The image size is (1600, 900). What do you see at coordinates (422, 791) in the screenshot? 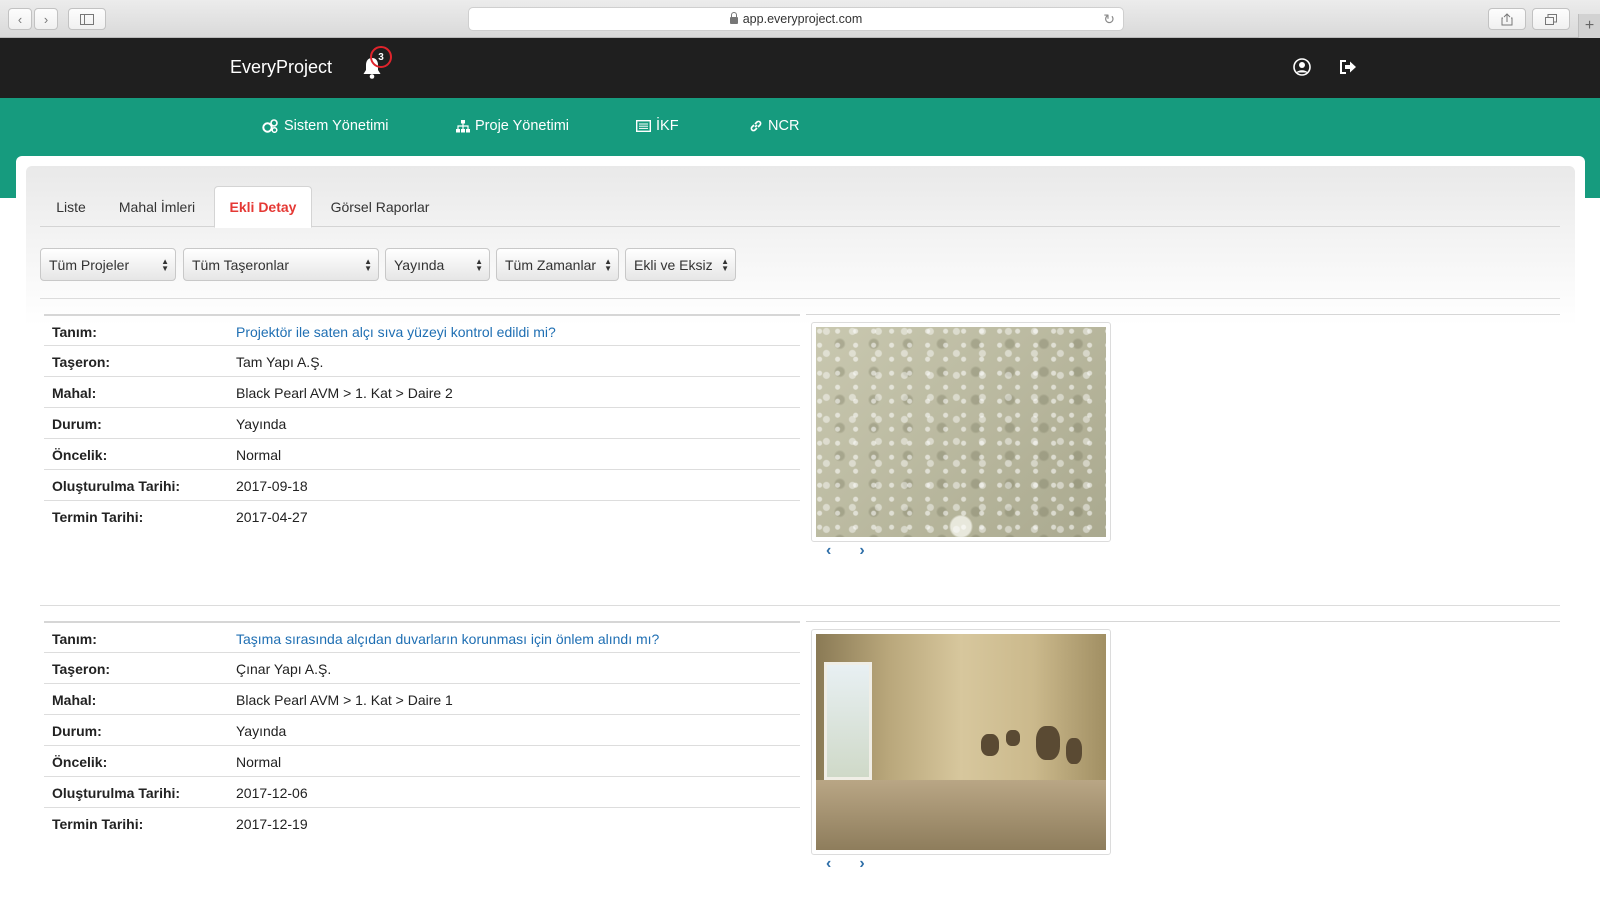
I see `table-row: Oluşturulma Tarihi: 2017-12-06` at bounding box center [422, 791].